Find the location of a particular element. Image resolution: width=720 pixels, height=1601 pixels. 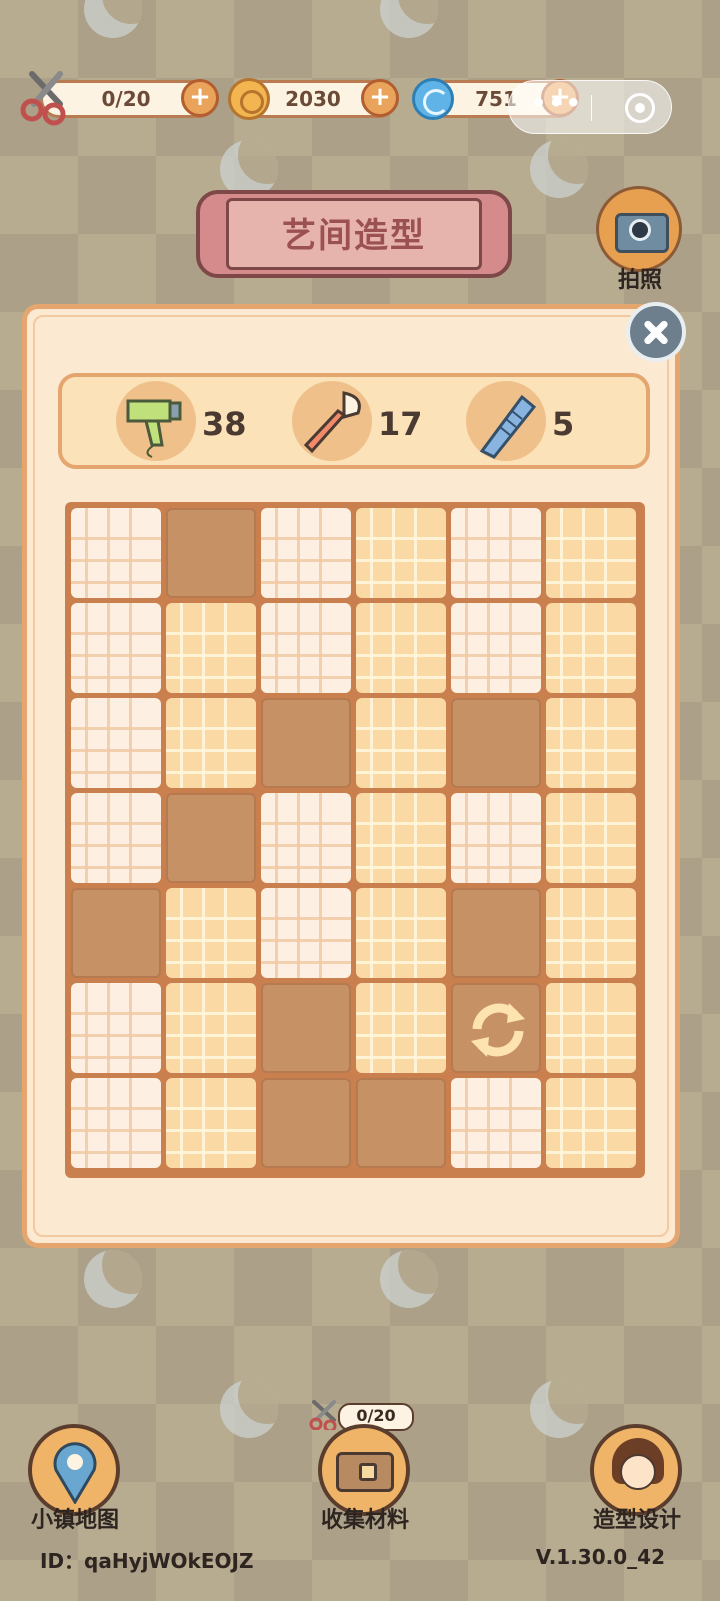

briefcase-icon is located at coordinates (365, 1472).